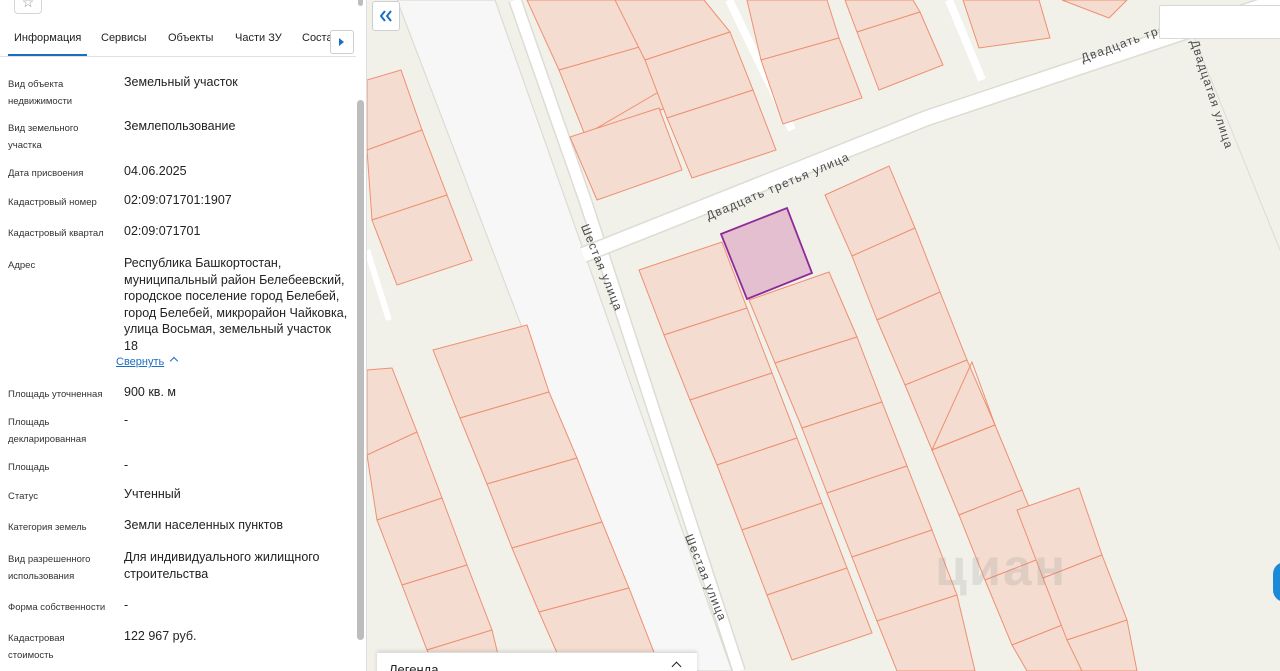 The width and height of the screenshot is (1280, 671). What do you see at coordinates (124, 38) in the screenshot?
I see `tab-services: Сервисы` at bounding box center [124, 38].